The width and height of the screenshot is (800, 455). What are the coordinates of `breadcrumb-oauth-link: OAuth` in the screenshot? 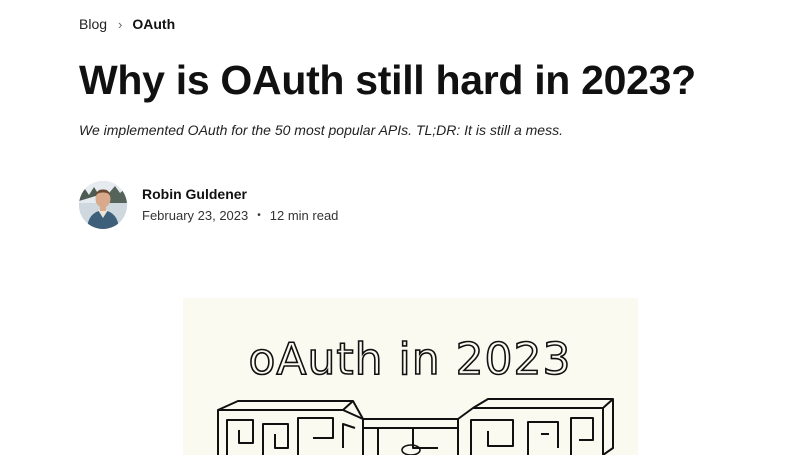 It's located at (153, 24).